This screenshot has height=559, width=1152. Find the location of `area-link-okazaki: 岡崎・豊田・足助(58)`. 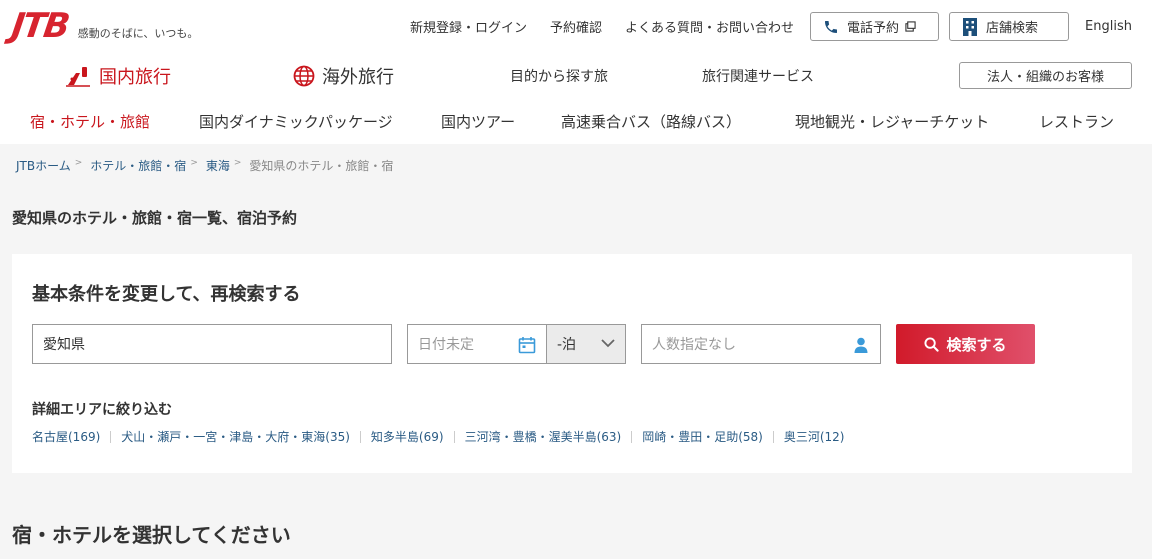

area-link-okazaki: 岡崎・豊田・足助(58) is located at coordinates (702, 436).